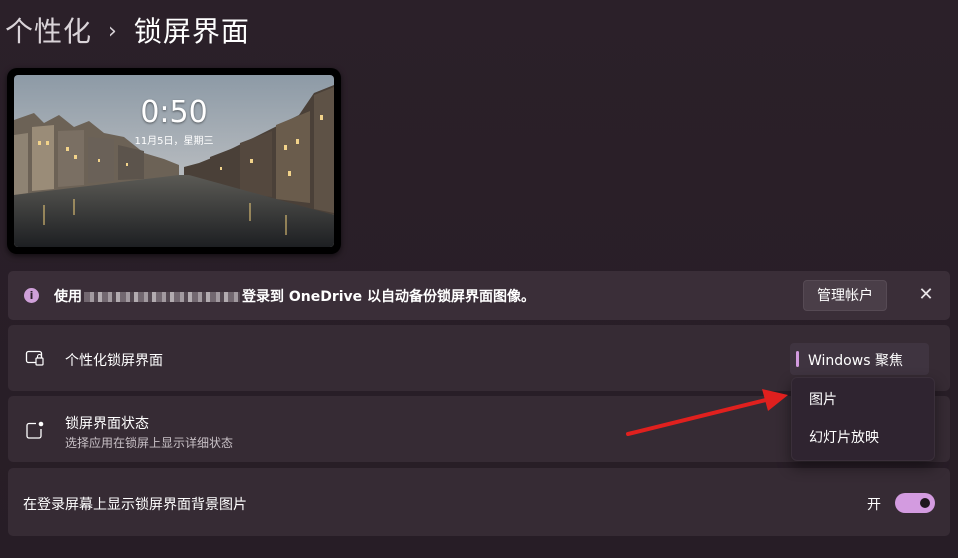 The width and height of the screenshot is (958, 558). I want to click on personalize-lock-screen-title: 个性化锁屏界面, so click(114, 361).